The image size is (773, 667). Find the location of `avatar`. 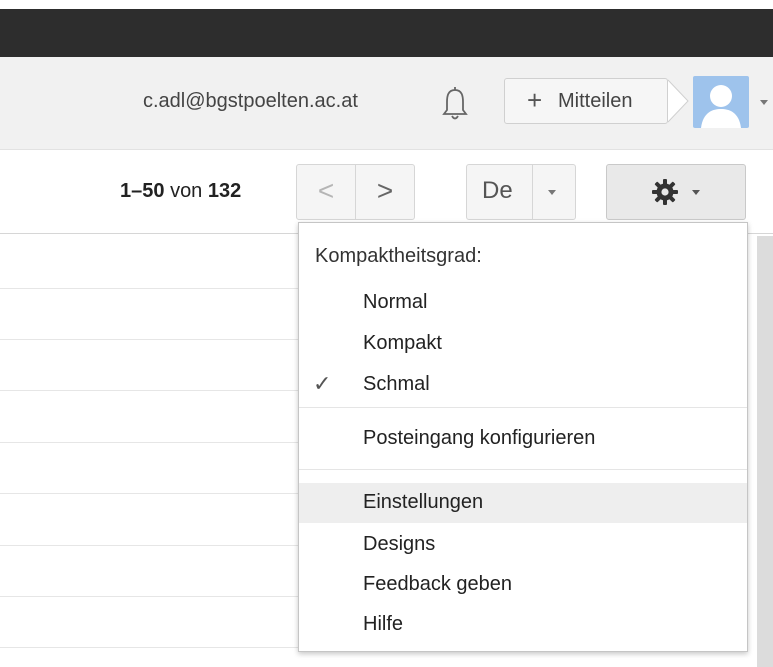

avatar is located at coordinates (721, 102).